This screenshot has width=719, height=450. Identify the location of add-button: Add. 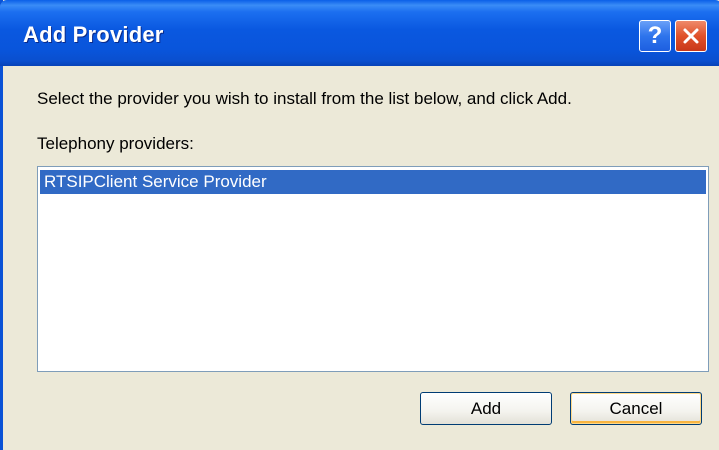
(486, 408).